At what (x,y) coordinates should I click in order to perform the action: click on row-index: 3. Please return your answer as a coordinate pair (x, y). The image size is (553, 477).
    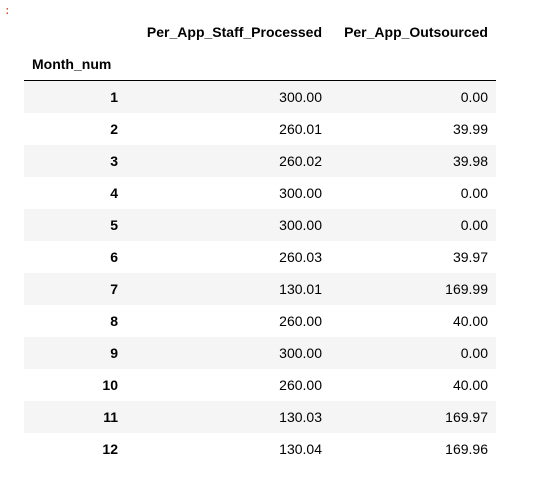
    Looking at the image, I should click on (114, 160).